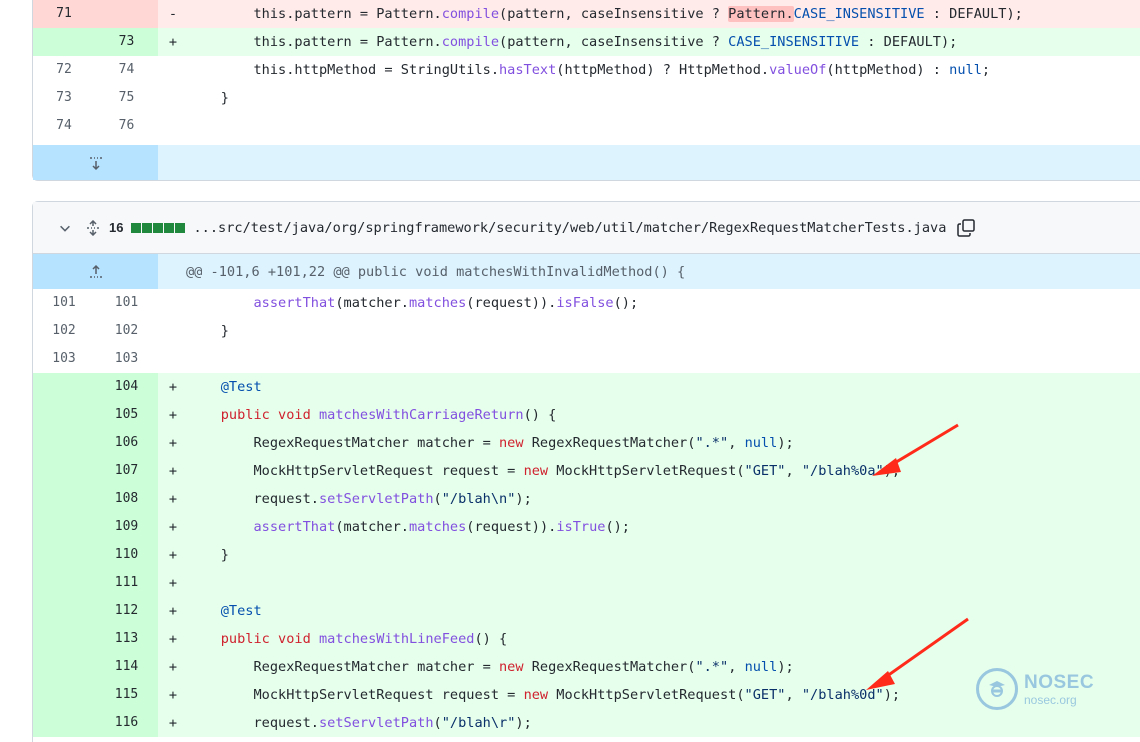 The width and height of the screenshot is (1140, 742). I want to click on new-line-number: 73, so click(126, 42).